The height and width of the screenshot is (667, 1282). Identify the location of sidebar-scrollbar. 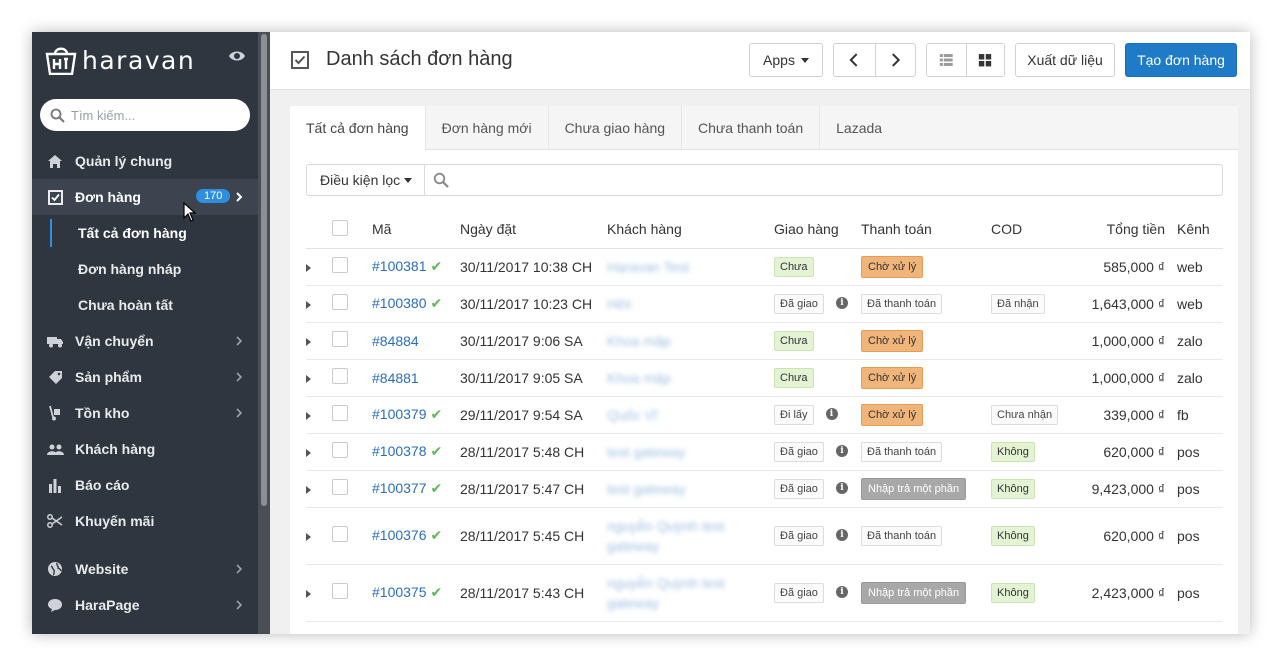
(264, 333).